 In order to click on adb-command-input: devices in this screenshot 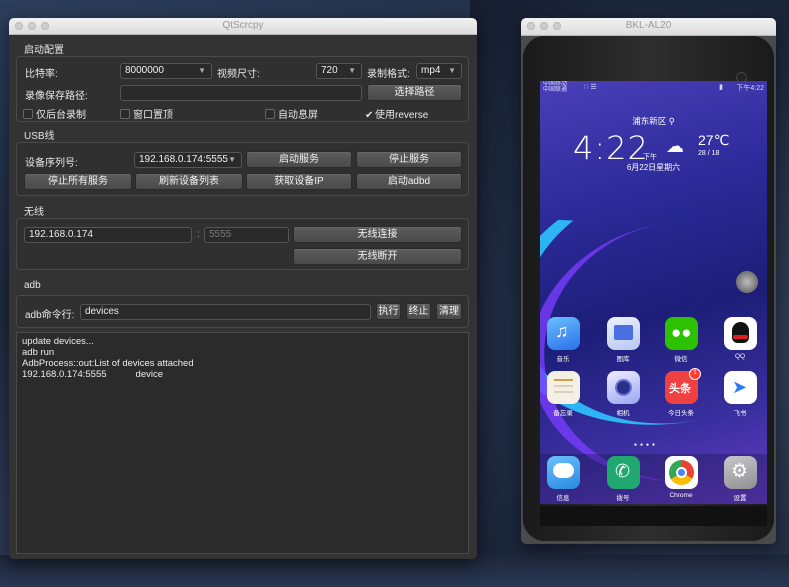, I will do `click(225, 312)`.